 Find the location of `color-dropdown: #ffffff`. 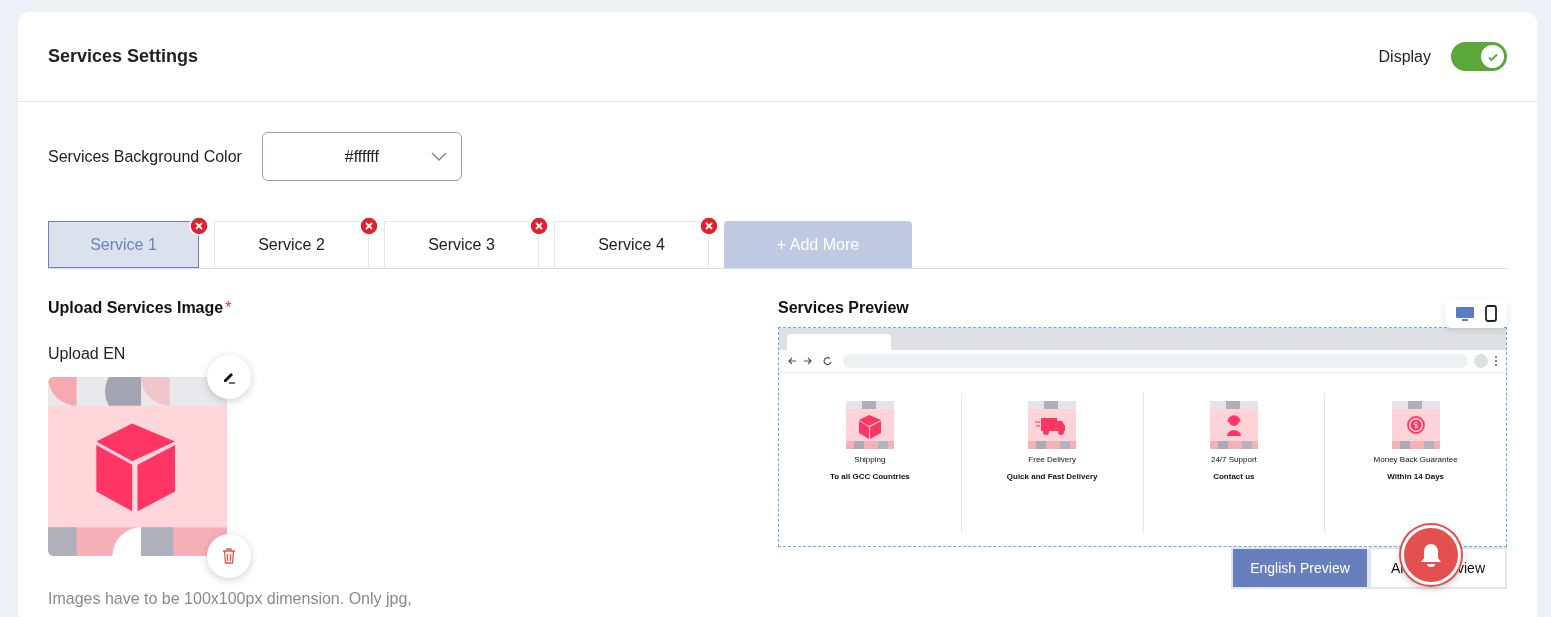

color-dropdown: #ffffff is located at coordinates (361, 156).